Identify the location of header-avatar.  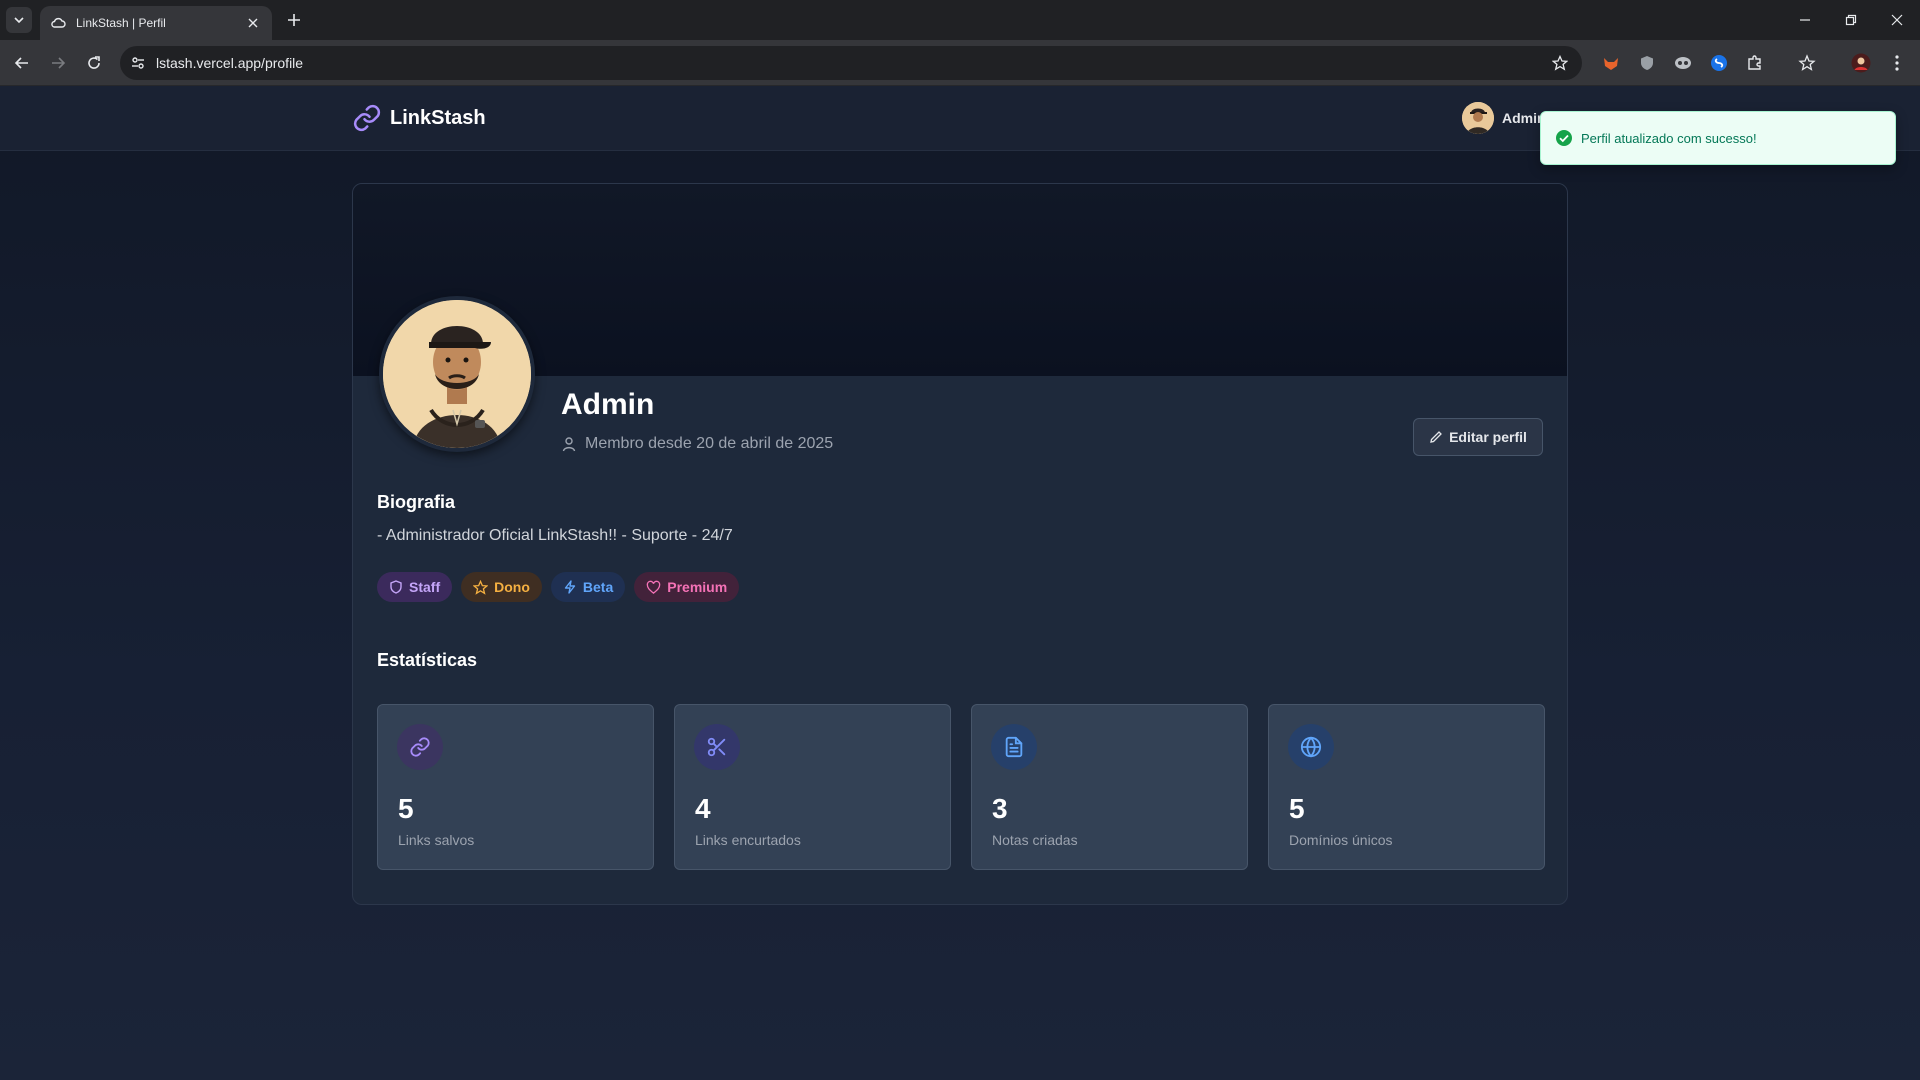
(1478, 118).